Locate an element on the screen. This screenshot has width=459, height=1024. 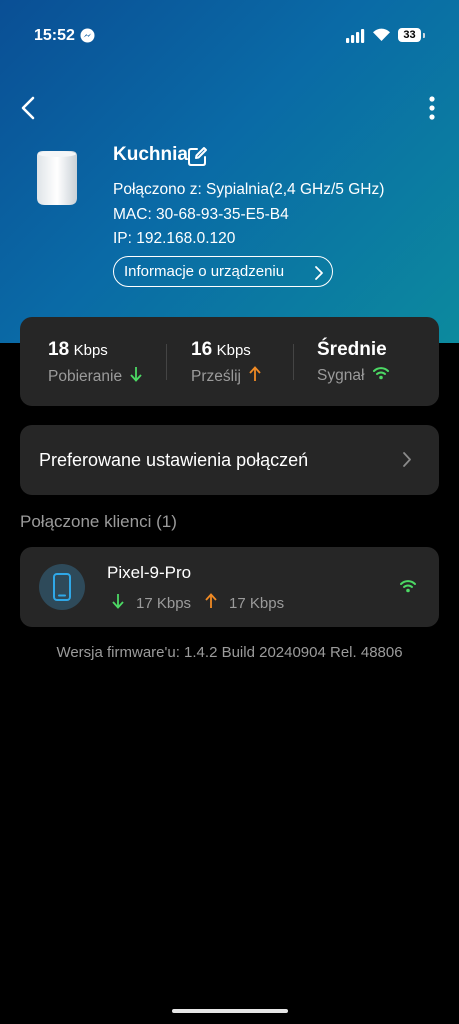
client-name: Pixel-9-Pro is located at coordinates (149, 572).